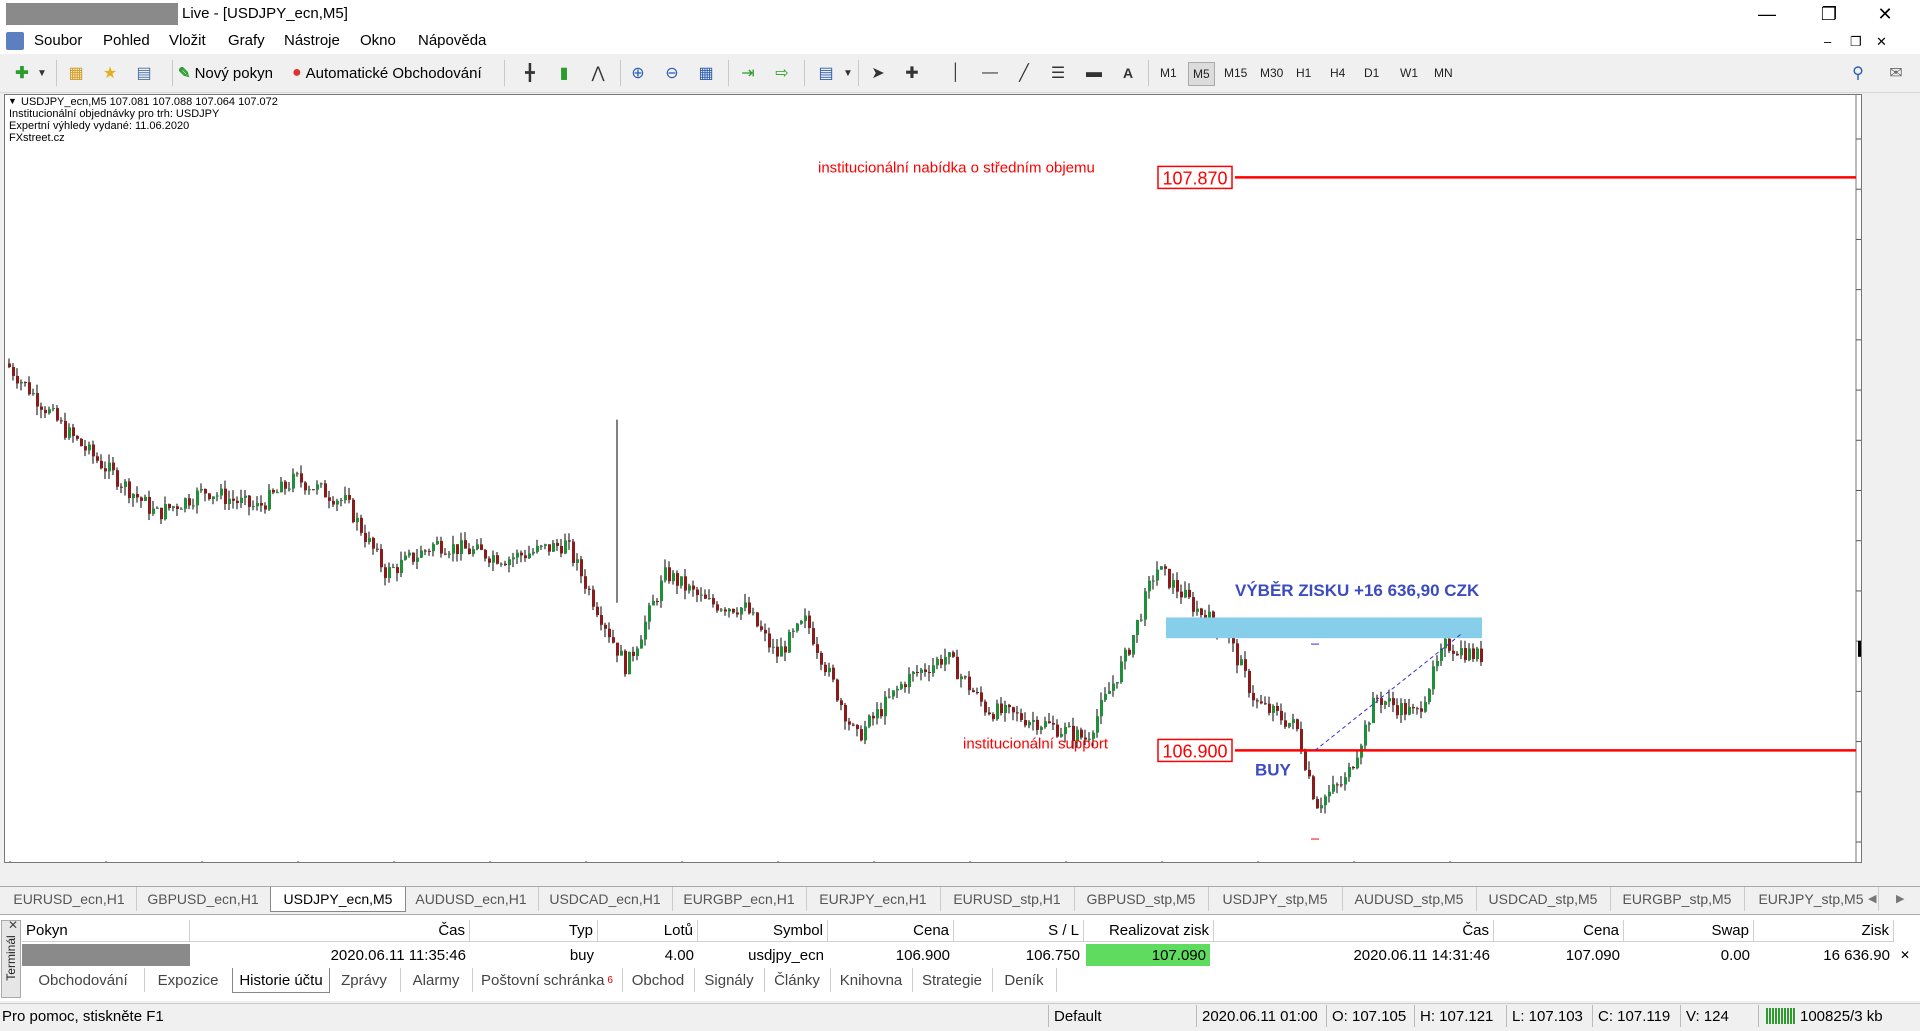 Image resolution: width=1920 pixels, height=1031 pixels. Describe the element at coordinates (1275, 899) in the screenshot. I see `chart-tab: USDJPY_stp,M5` at that location.